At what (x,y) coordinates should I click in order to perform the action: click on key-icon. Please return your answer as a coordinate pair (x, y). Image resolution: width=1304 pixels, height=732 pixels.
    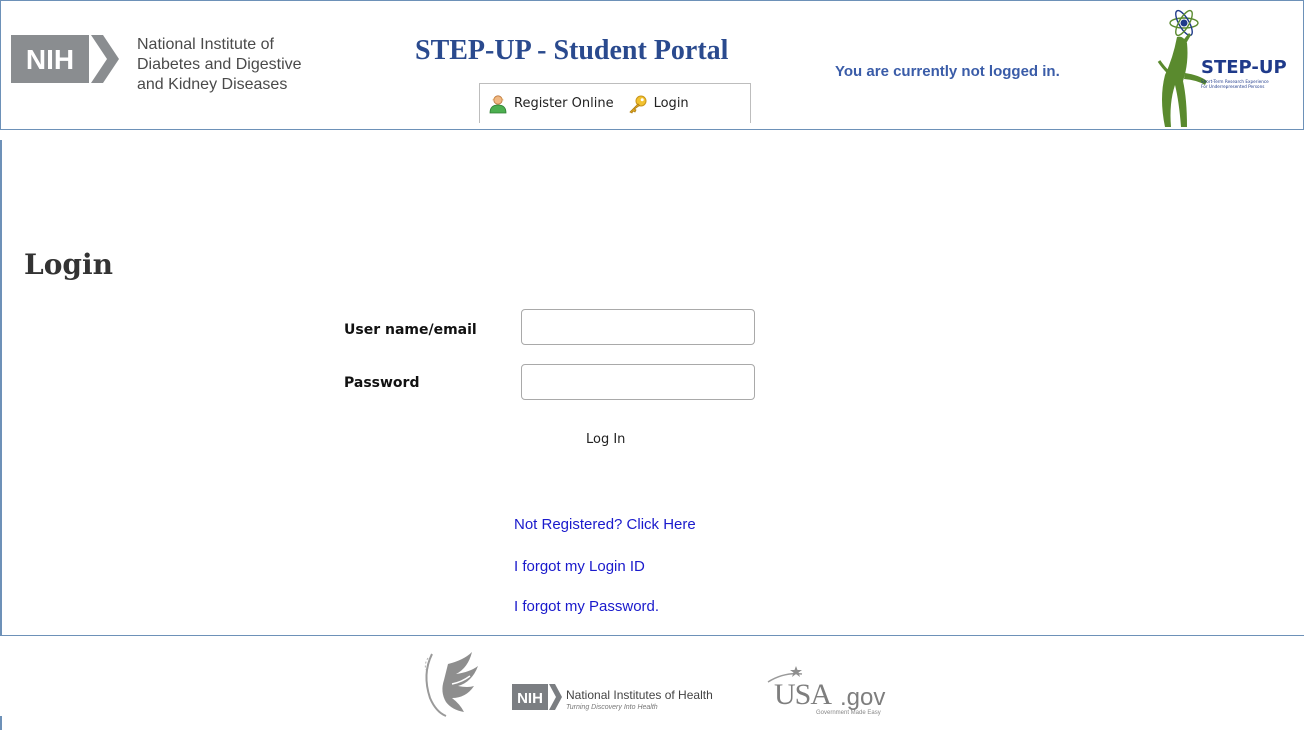
    Looking at the image, I should click on (638, 104).